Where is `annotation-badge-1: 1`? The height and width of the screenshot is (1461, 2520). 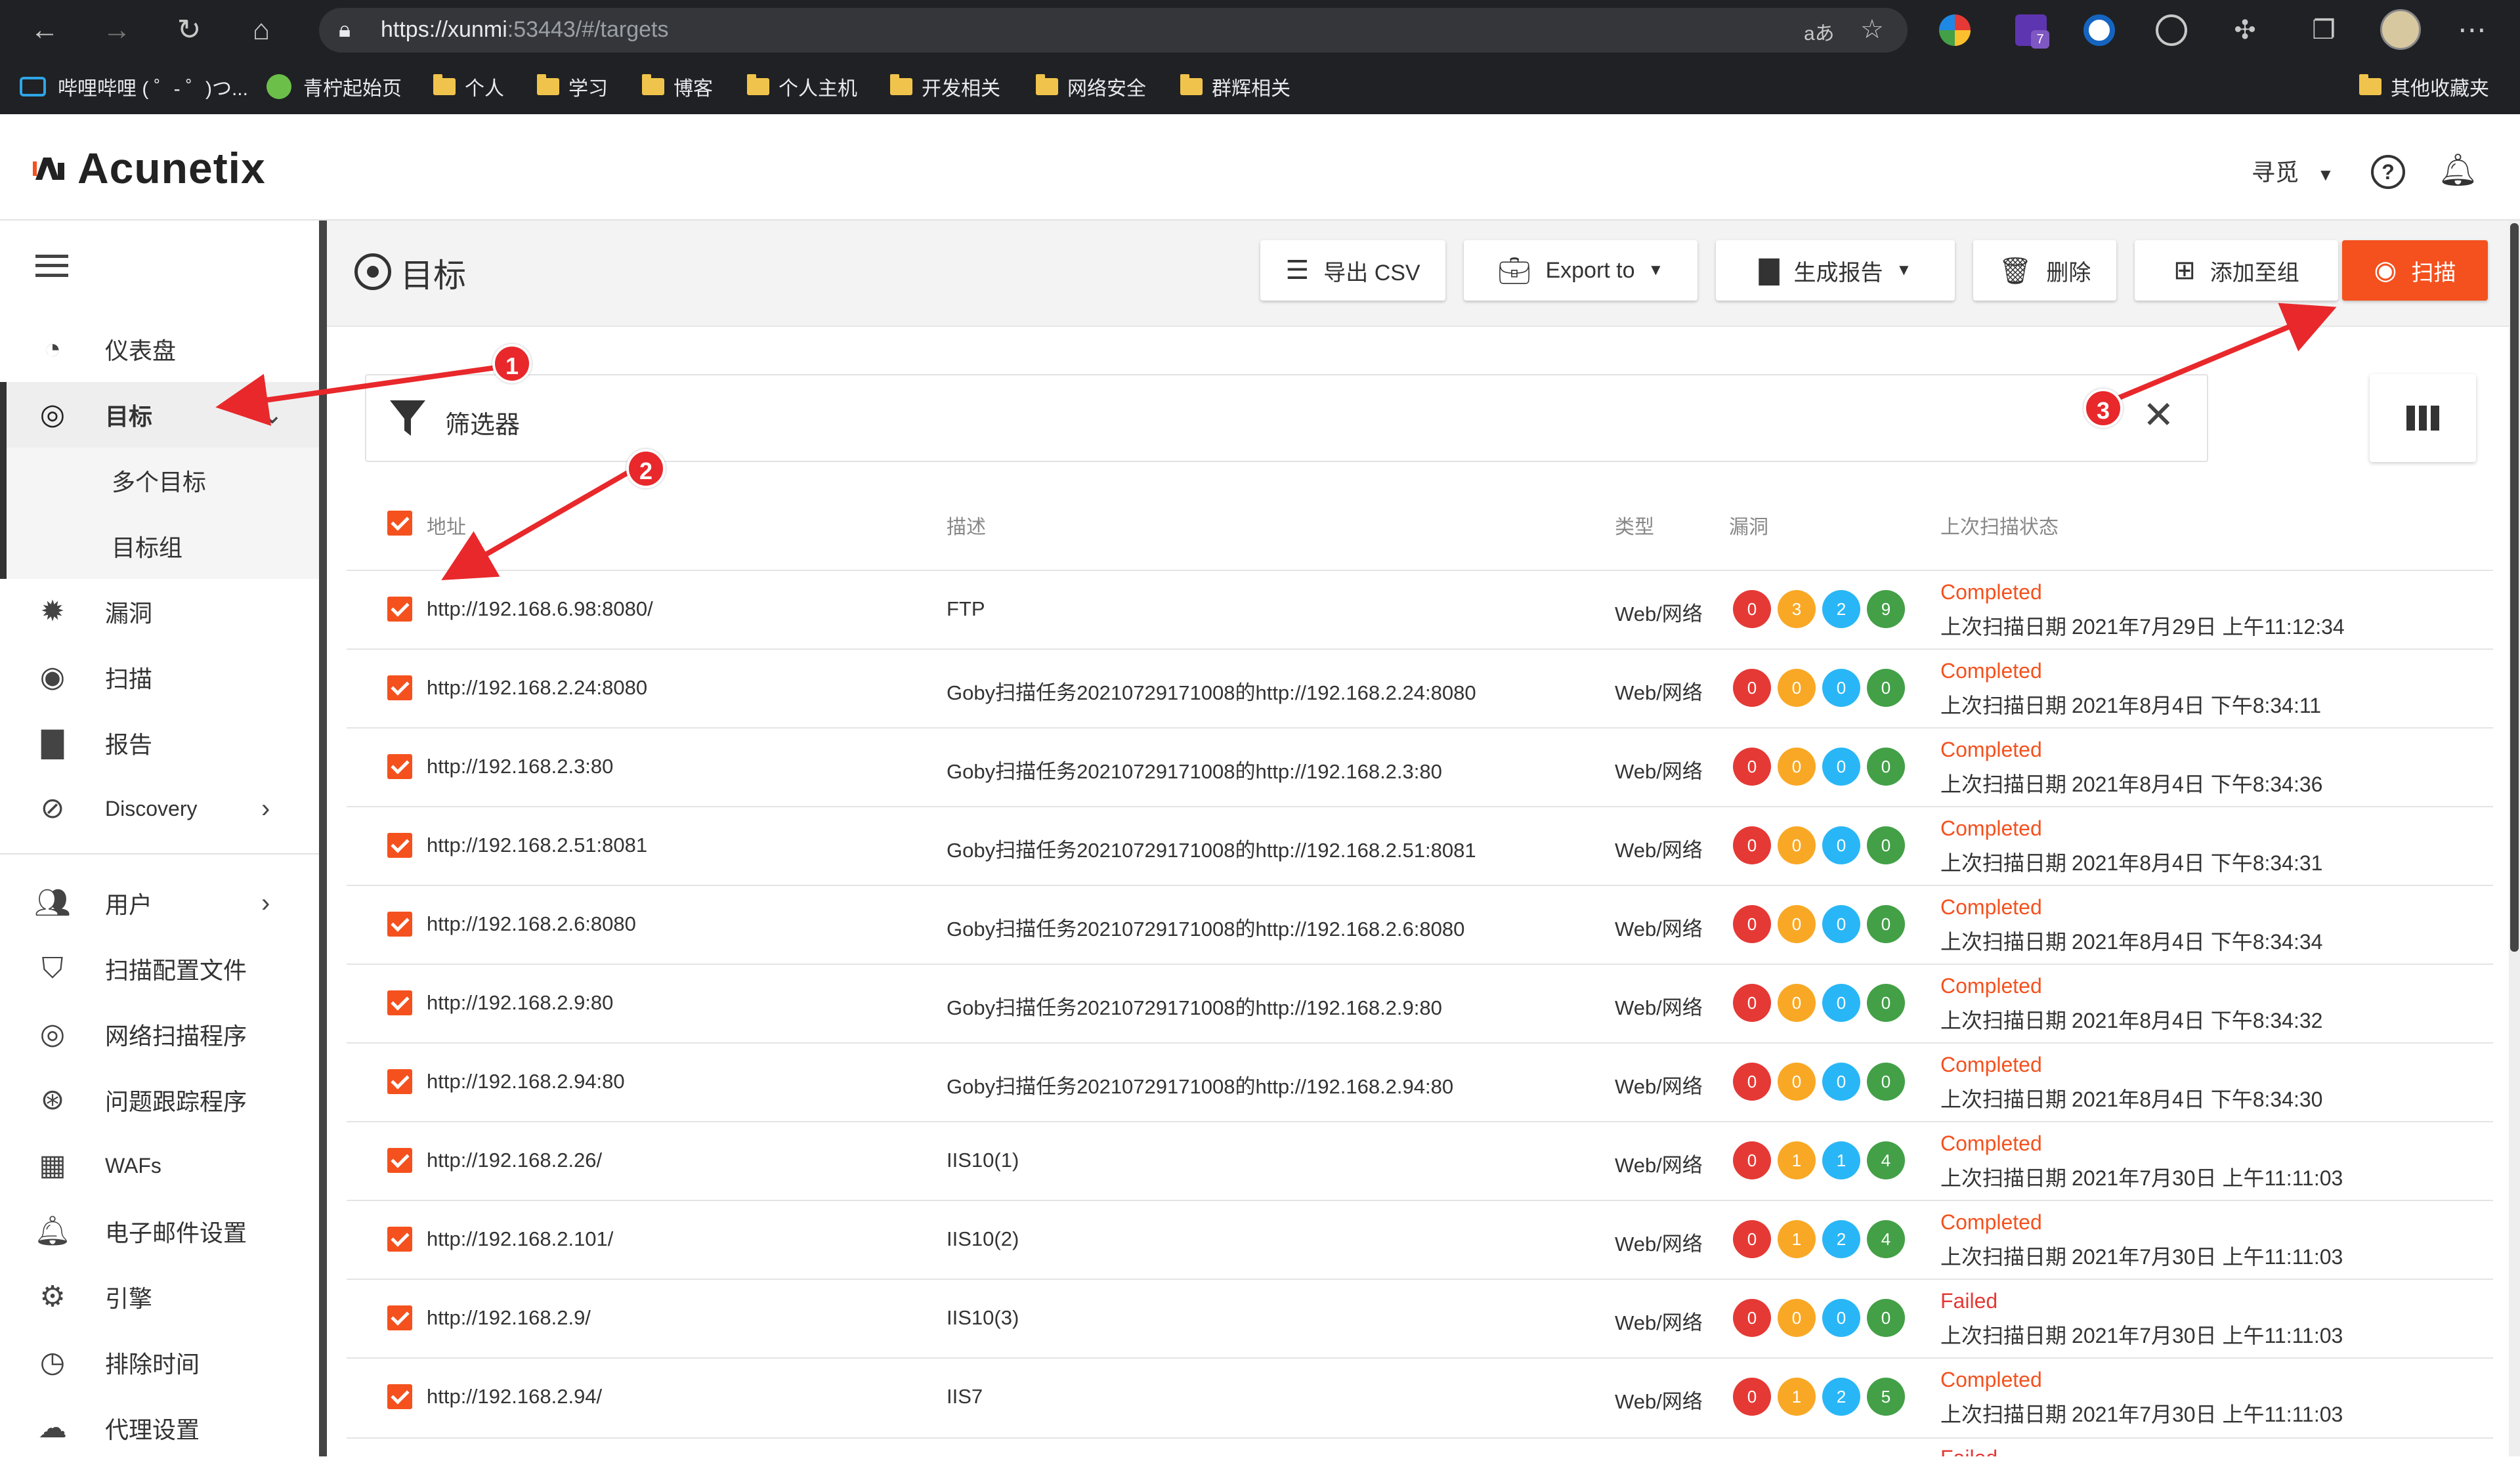
annotation-badge-1: 1 is located at coordinates (512, 363).